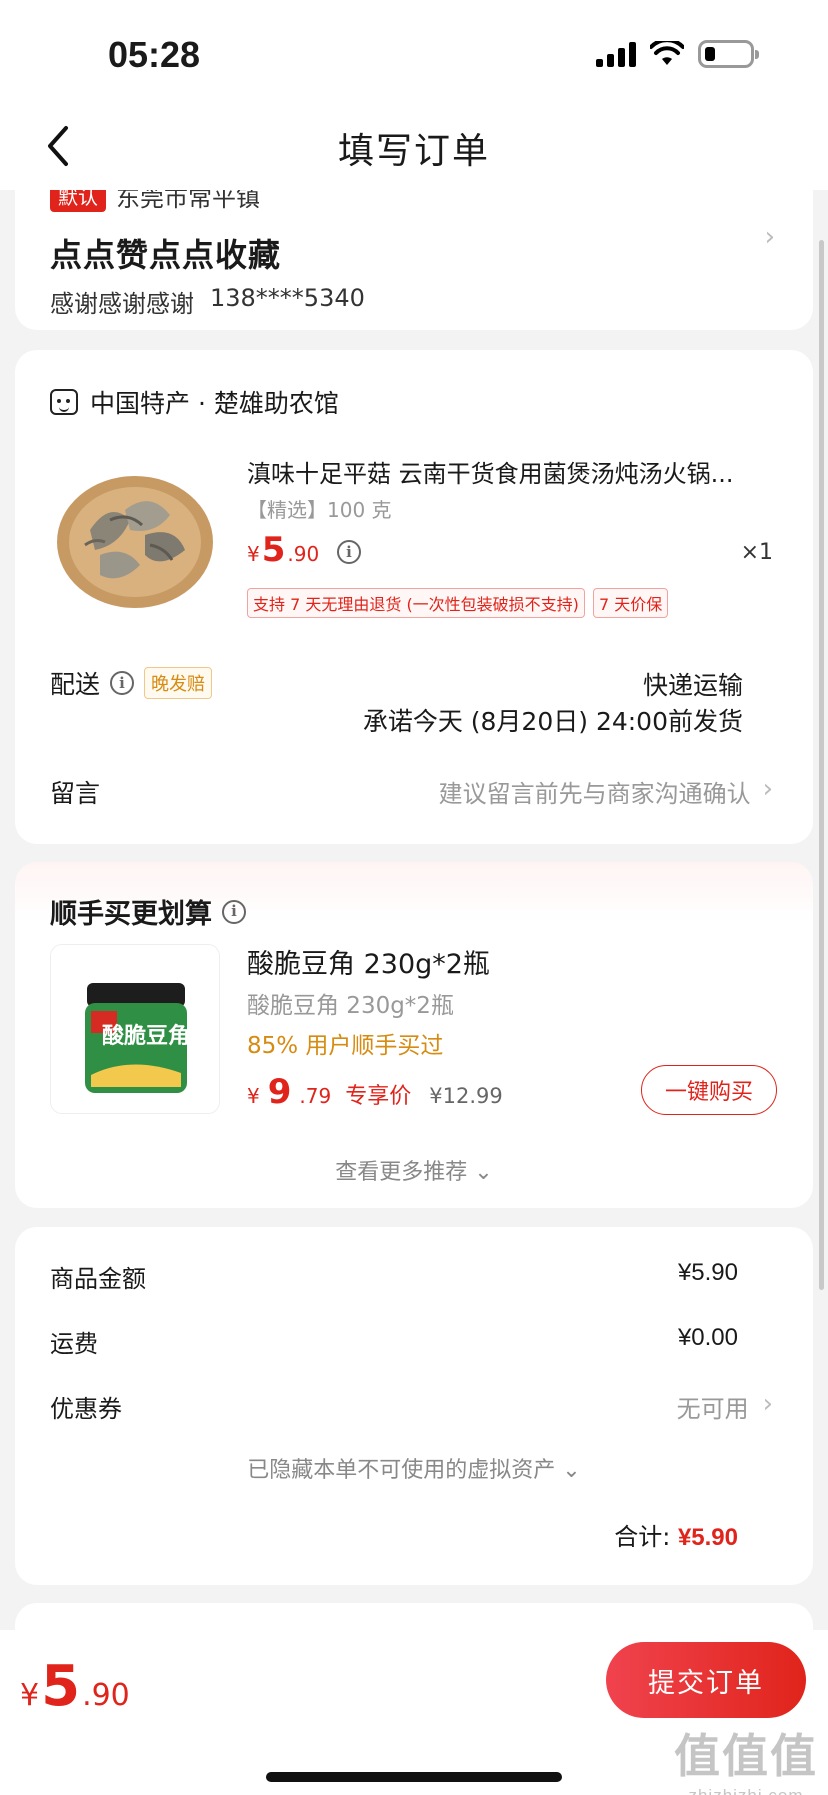  Describe the element at coordinates (214, 403) in the screenshot. I see `shop-name: 中国特产 · 楚雄助农馆` at that location.